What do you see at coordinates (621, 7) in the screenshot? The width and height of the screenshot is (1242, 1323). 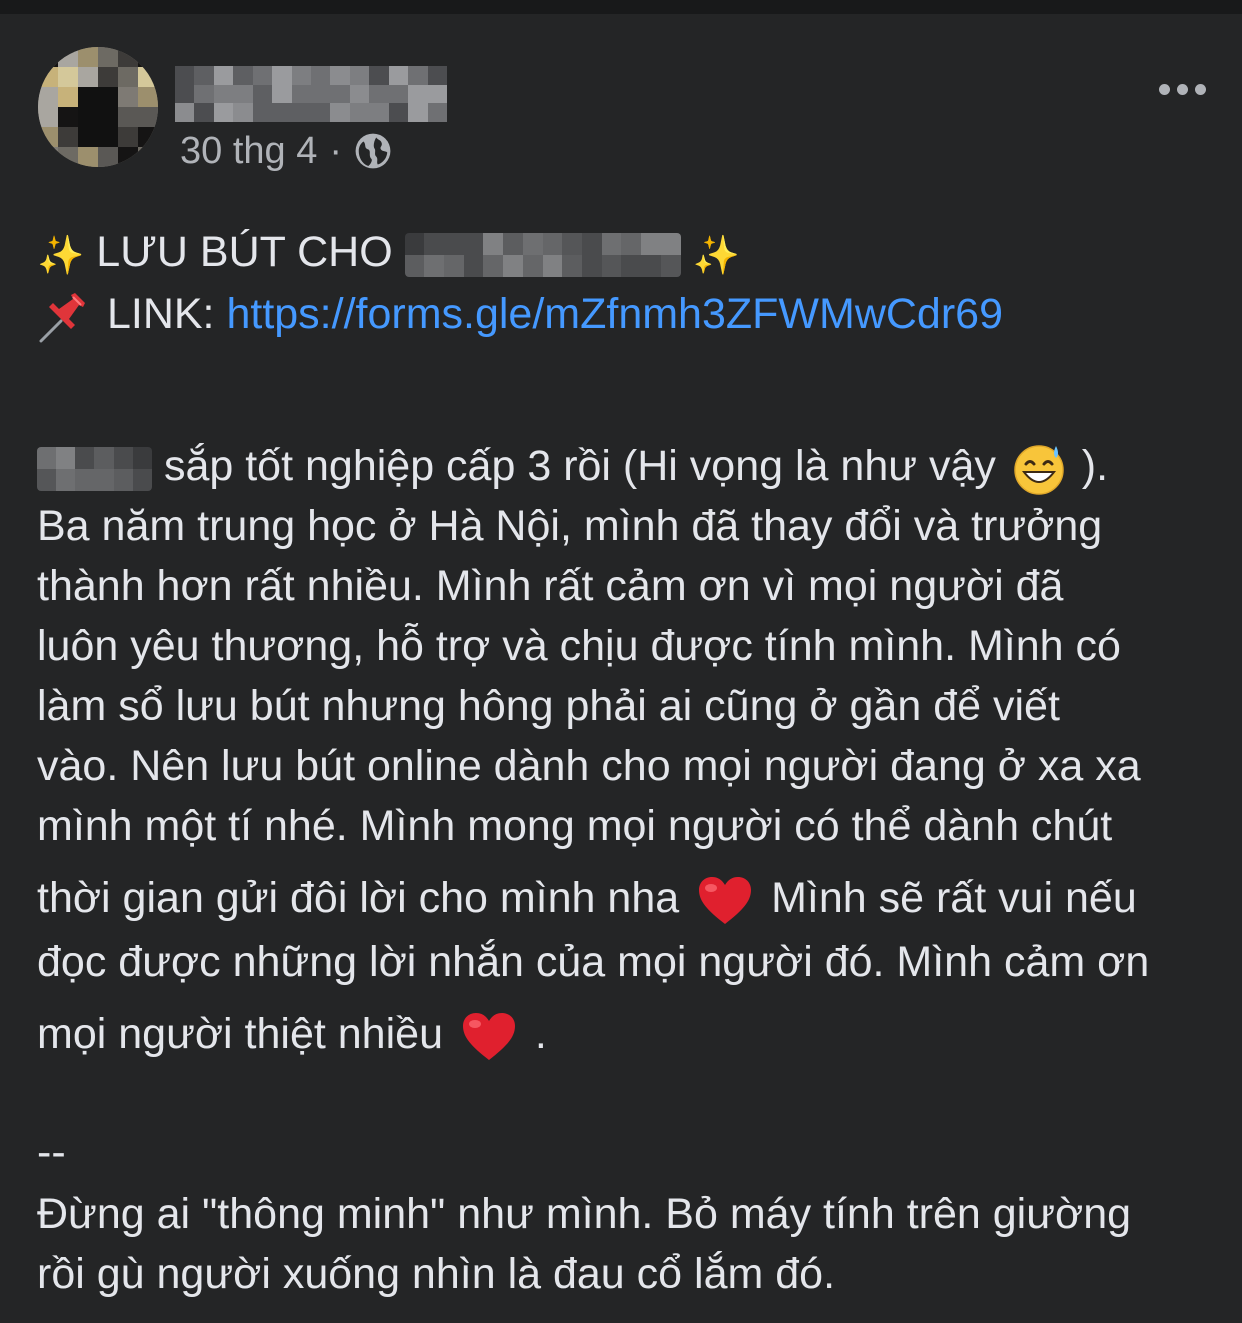 I see `top-strip` at bounding box center [621, 7].